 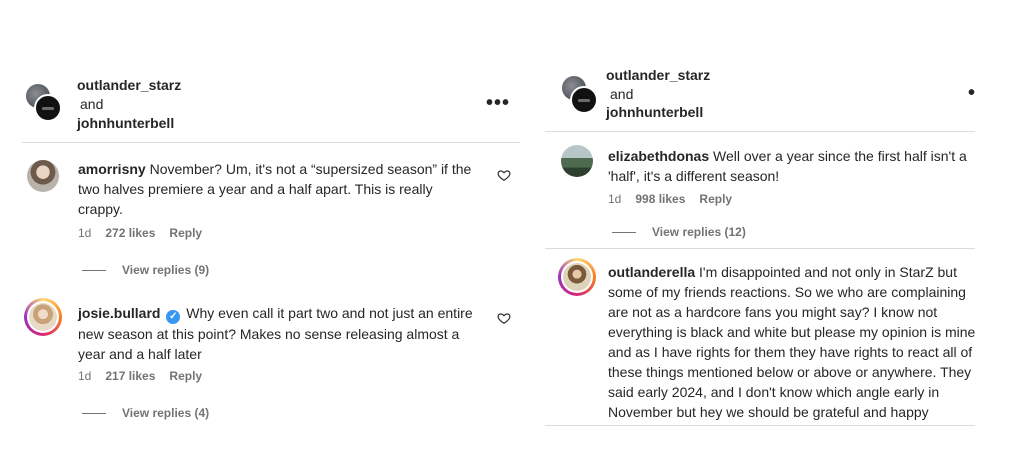 What do you see at coordinates (173, 317) in the screenshot?
I see `verified-badge-icon: ✓` at bounding box center [173, 317].